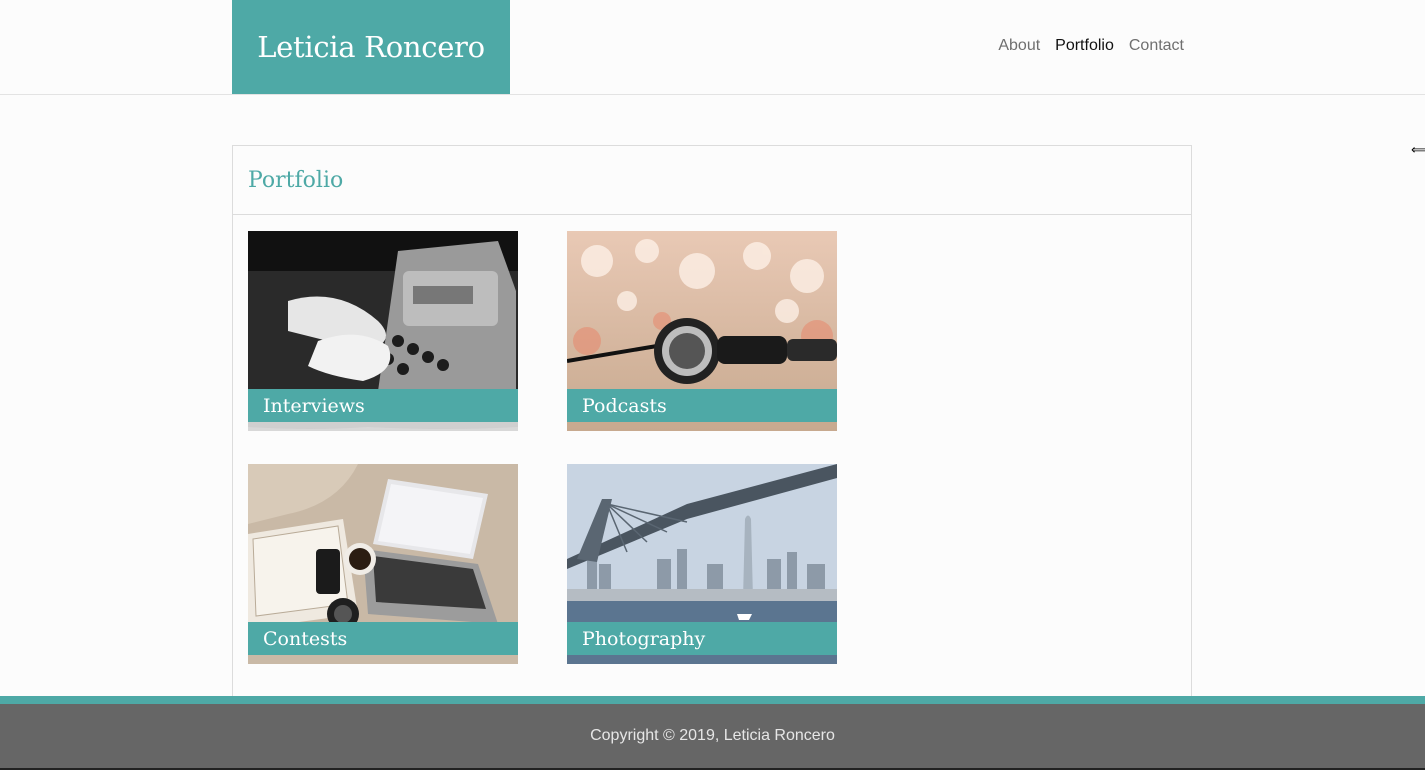 The image size is (1425, 770). What do you see at coordinates (702, 405) in the screenshot?
I see `card-label: Podcasts` at bounding box center [702, 405].